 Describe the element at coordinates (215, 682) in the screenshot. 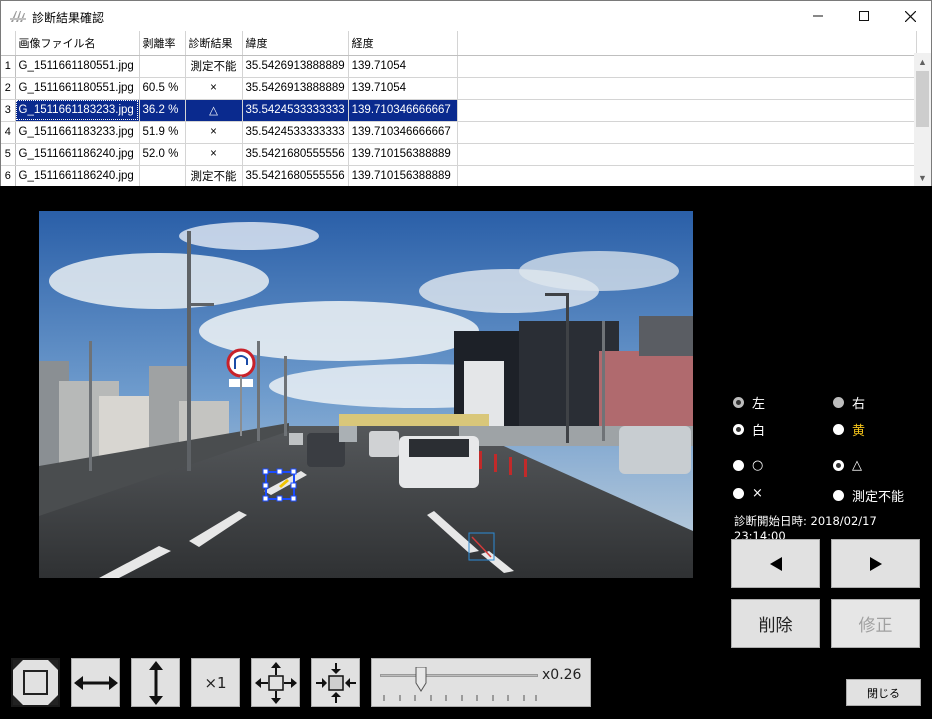

I see `actual-size-button: ×1` at that location.